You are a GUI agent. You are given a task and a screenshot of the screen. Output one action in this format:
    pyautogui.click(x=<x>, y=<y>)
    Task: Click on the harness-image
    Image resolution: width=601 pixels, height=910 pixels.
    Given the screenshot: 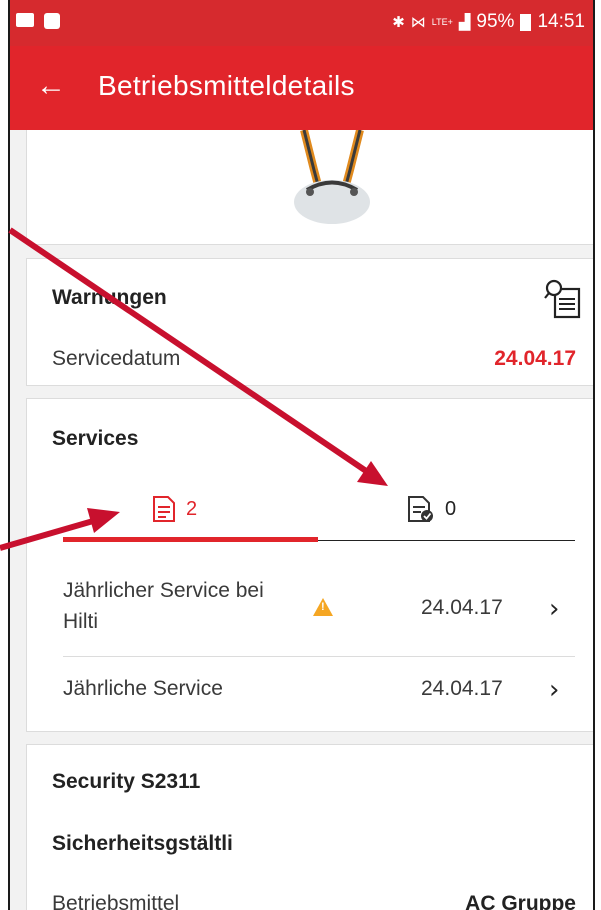 What is the action you would take?
    pyautogui.click(x=332, y=177)
    